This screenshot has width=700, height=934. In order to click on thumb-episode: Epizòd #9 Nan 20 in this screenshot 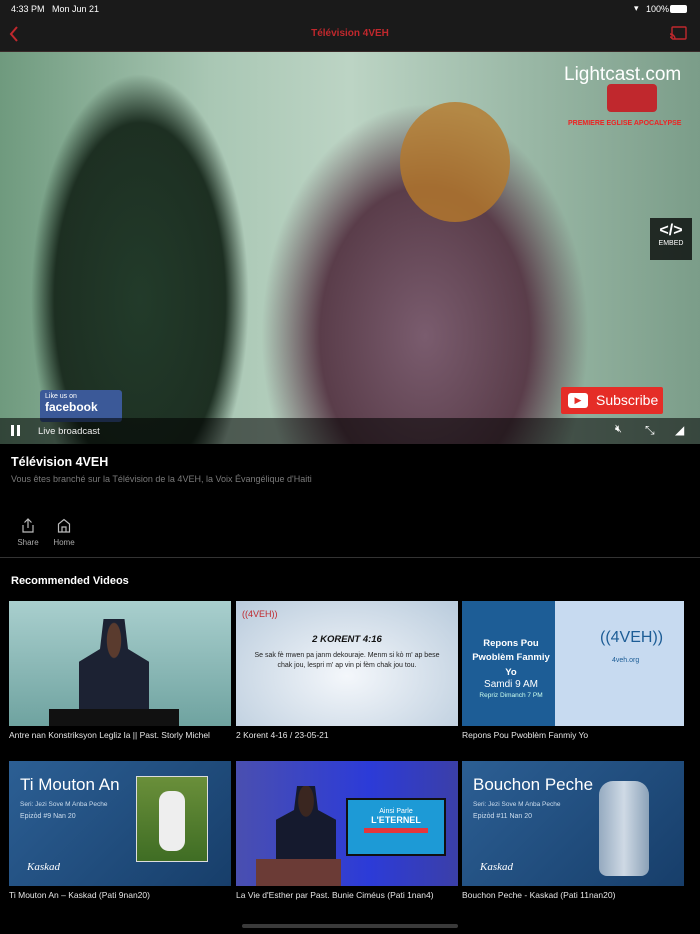, I will do `click(48, 816)`.